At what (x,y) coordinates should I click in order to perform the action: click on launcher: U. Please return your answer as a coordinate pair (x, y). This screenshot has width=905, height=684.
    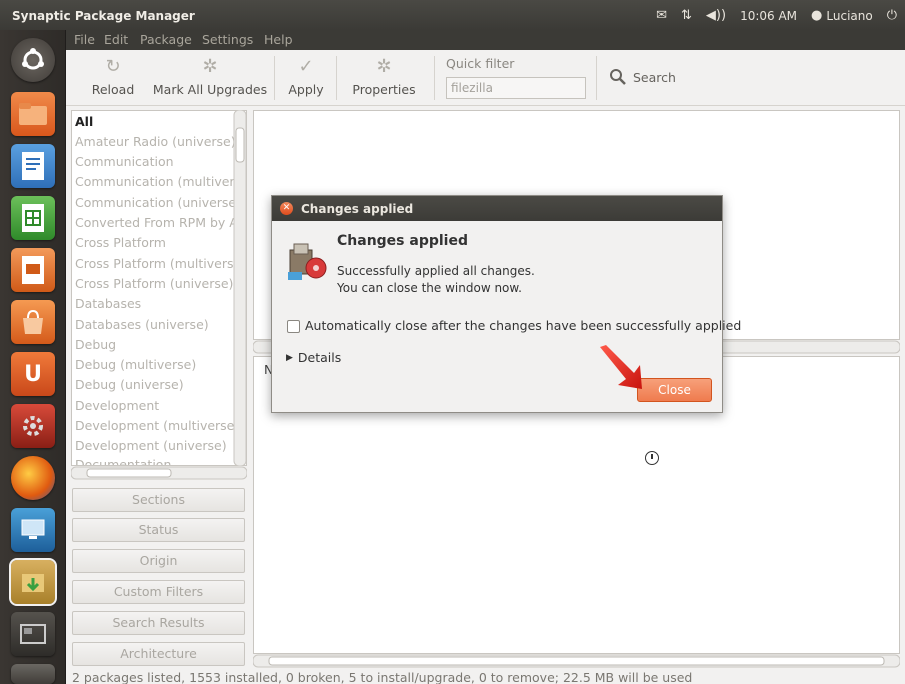
    Looking at the image, I should click on (33, 357).